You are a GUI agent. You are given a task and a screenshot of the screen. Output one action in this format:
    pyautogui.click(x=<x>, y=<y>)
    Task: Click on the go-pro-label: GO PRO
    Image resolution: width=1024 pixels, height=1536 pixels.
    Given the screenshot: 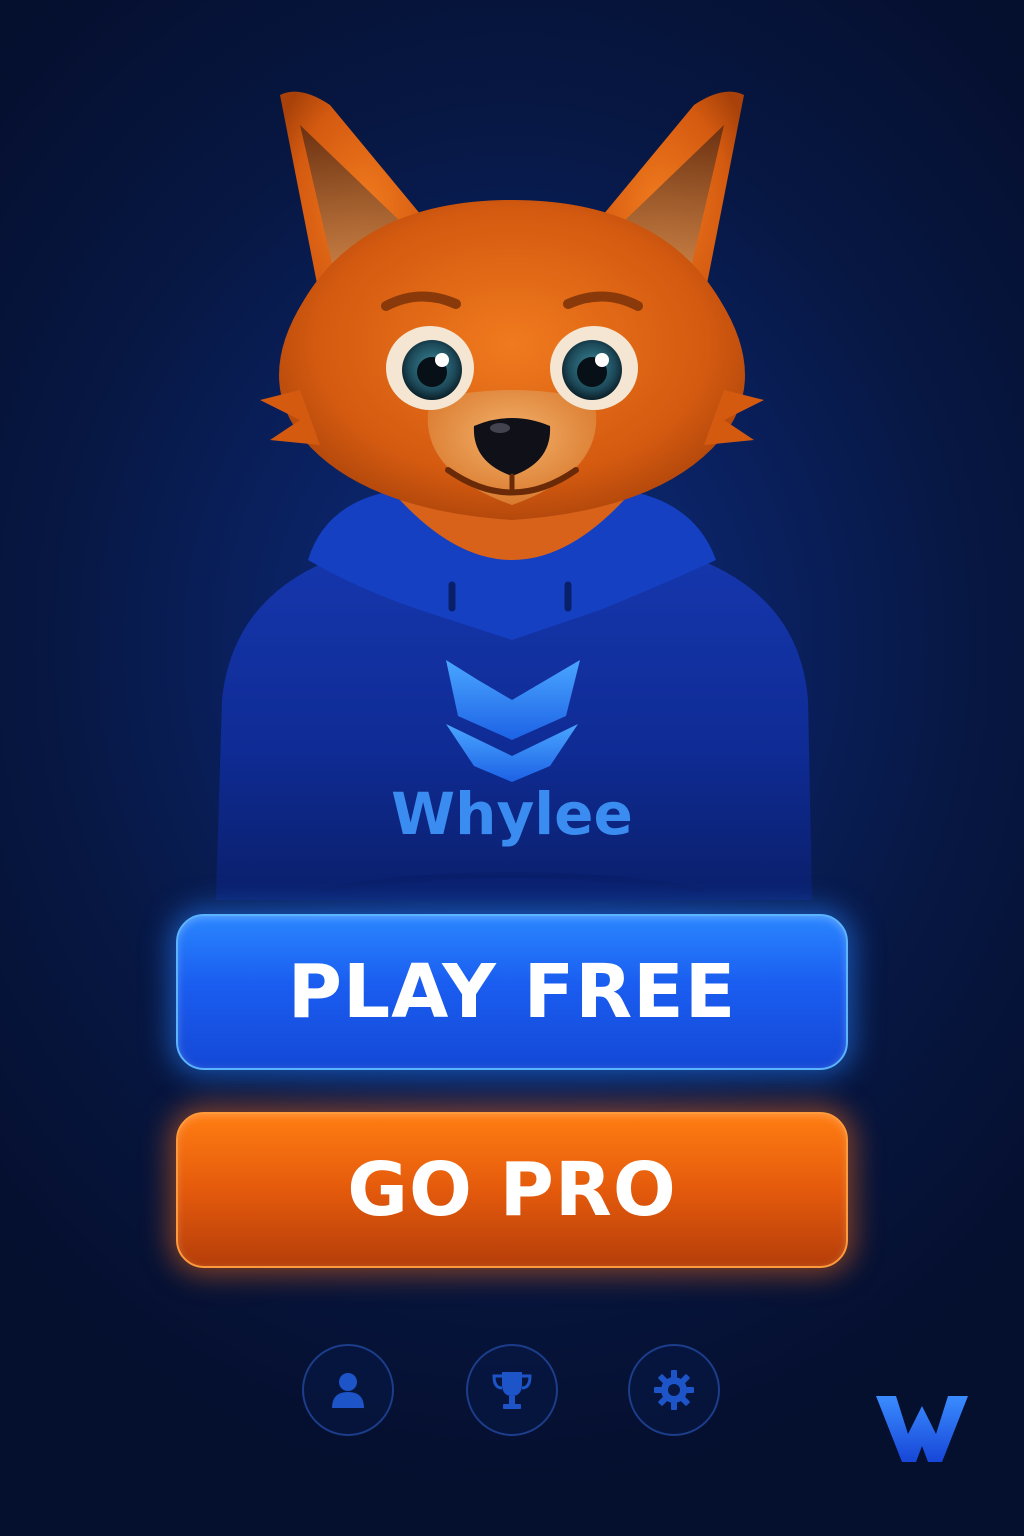 What is the action you would take?
    pyautogui.click(x=512, y=1190)
    